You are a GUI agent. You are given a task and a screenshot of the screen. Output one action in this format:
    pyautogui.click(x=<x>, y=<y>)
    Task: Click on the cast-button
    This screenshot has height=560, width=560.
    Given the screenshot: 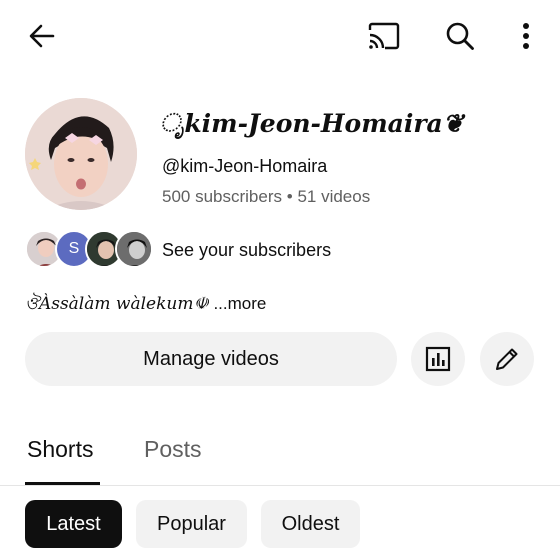 What is the action you would take?
    pyautogui.click(x=384, y=36)
    